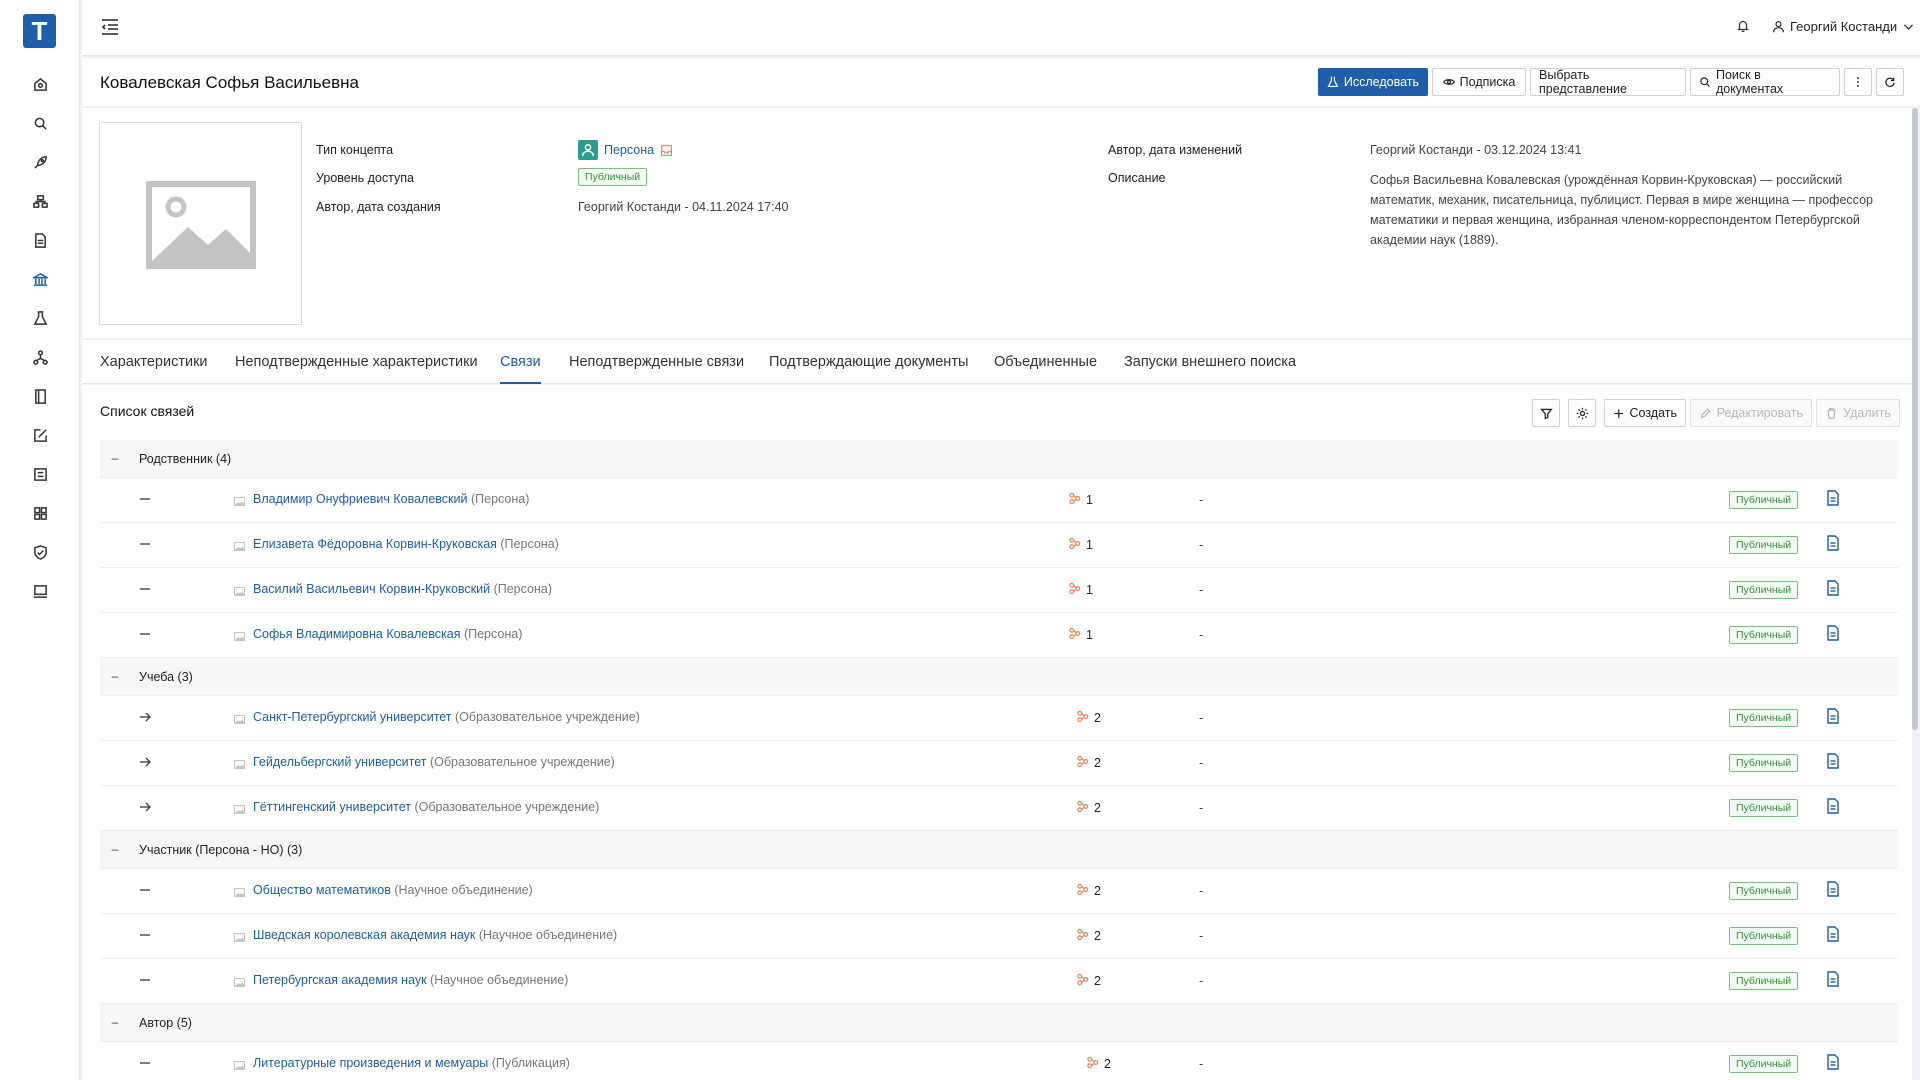 The height and width of the screenshot is (1080, 1920). I want to click on access-badge: Публичный, so click(1764, 763).